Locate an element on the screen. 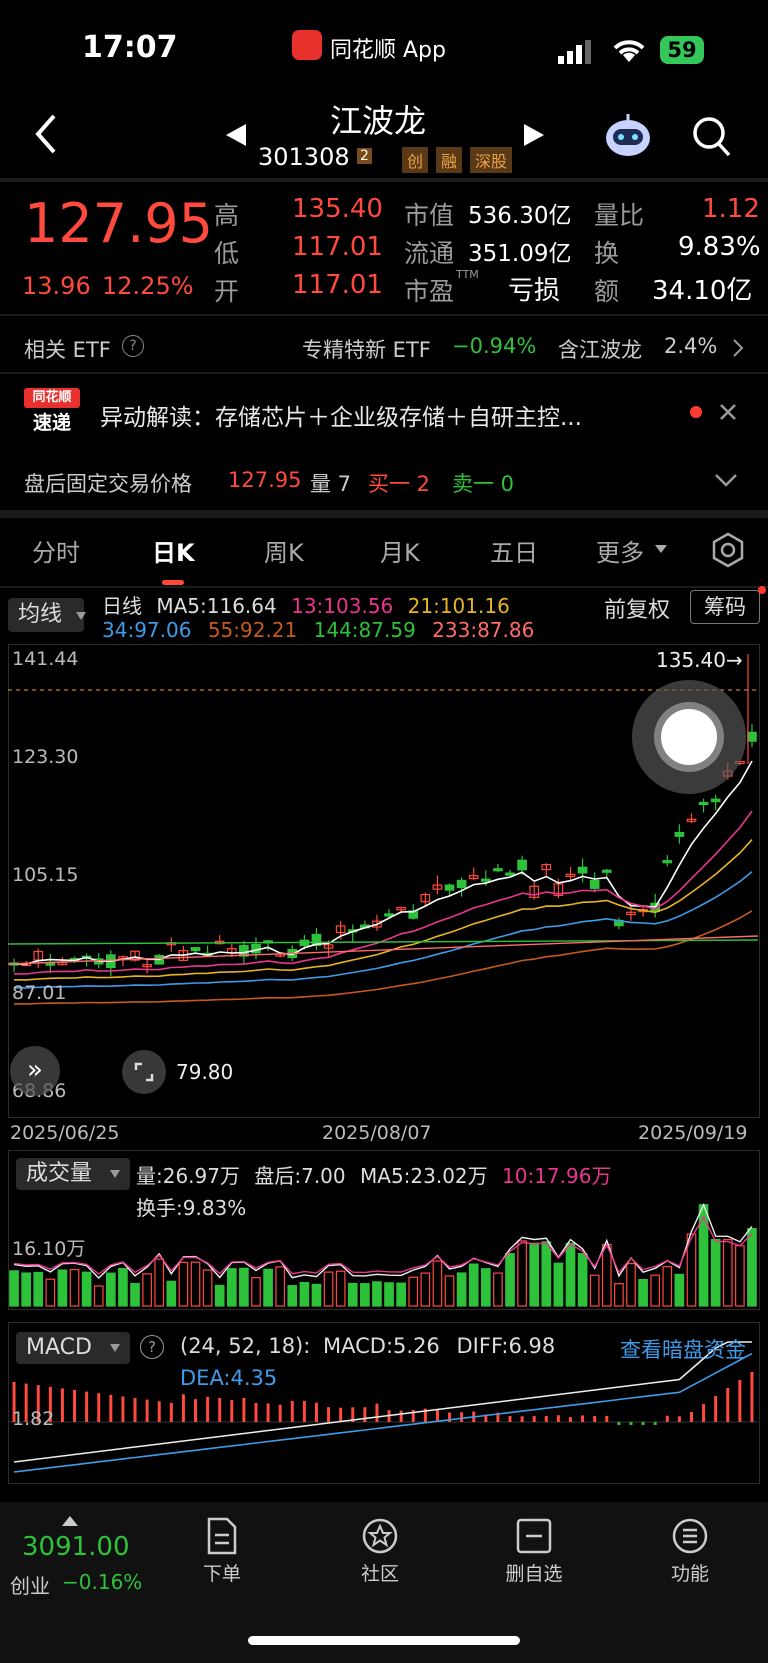 The width and height of the screenshot is (768, 1663). battery-level: 59 is located at coordinates (682, 50).